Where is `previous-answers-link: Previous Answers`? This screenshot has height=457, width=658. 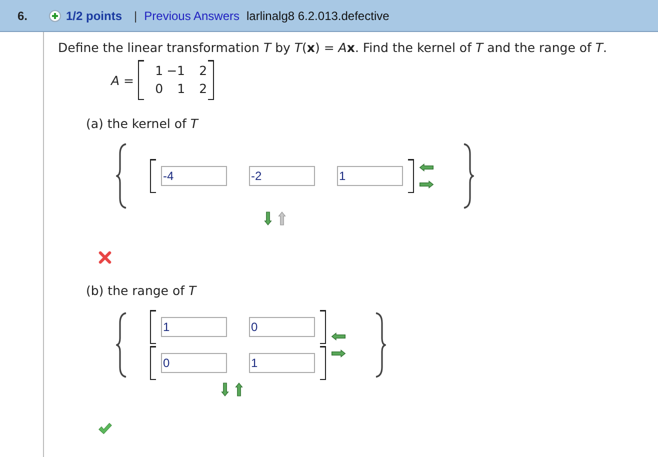 previous-answers-link: Previous Answers is located at coordinates (192, 15).